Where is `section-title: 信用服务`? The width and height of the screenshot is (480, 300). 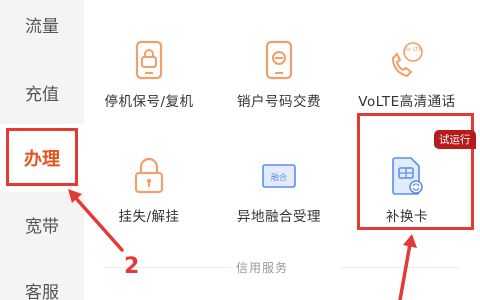 section-title: 信用服务 is located at coordinates (262, 268).